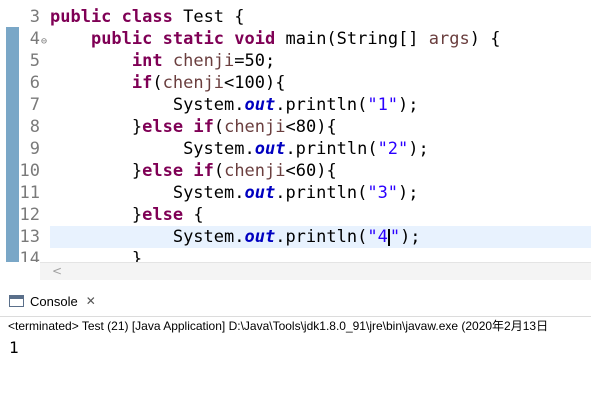  I want to click on code-line: int chenji=50;, so click(320, 61).